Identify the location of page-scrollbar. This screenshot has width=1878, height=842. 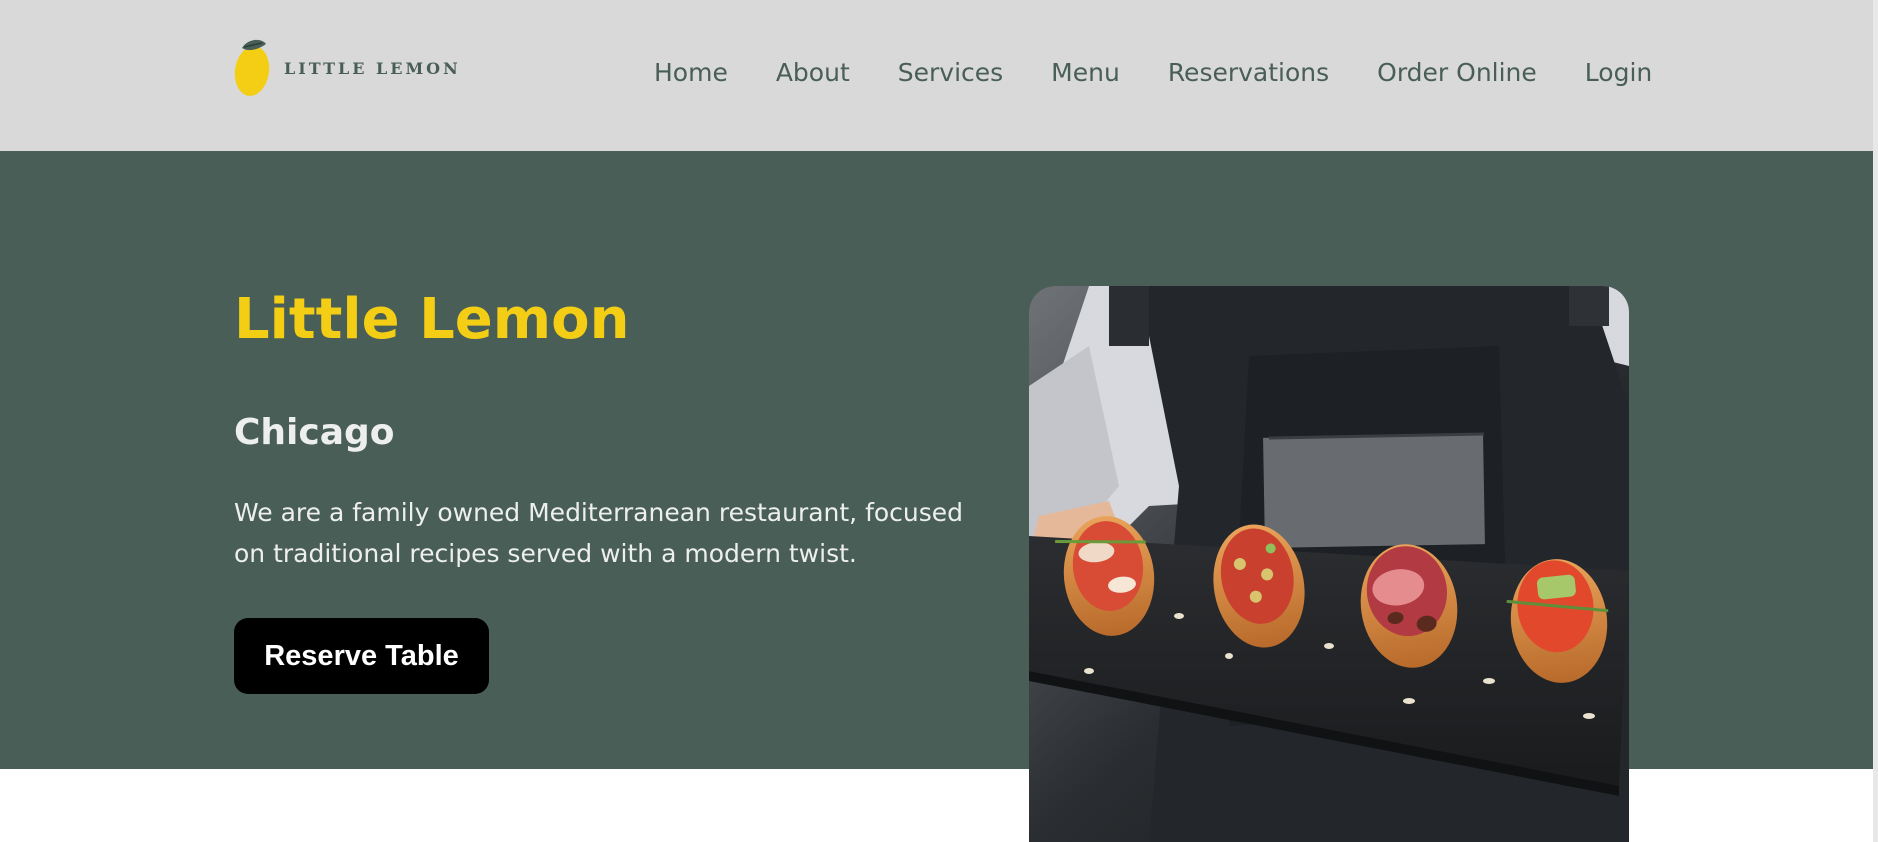
(1875, 421).